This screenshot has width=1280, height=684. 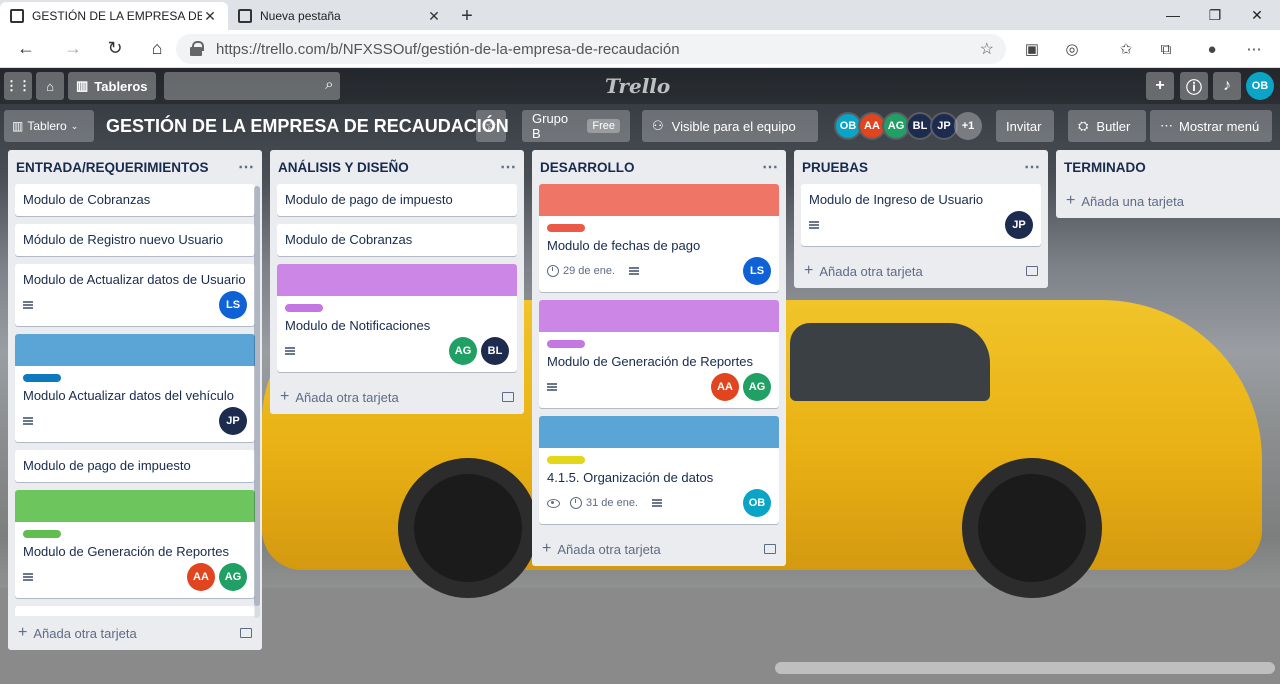 What do you see at coordinates (1032, 49) in the screenshot?
I see `zoom-extension-icon: ▣` at bounding box center [1032, 49].